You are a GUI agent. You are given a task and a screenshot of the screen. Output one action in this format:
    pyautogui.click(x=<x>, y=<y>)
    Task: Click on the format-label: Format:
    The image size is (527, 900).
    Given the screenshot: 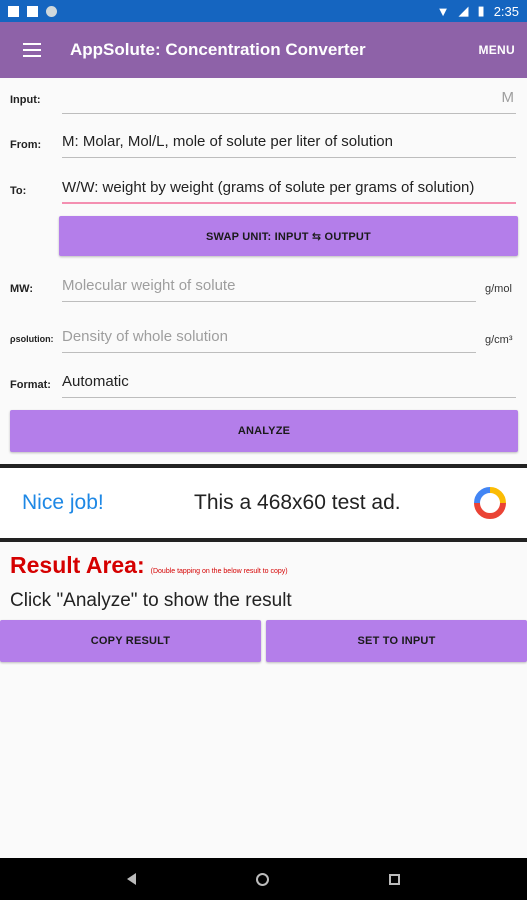 What is the action you would take?
    pyautogui.click(x=30, y=385)
    